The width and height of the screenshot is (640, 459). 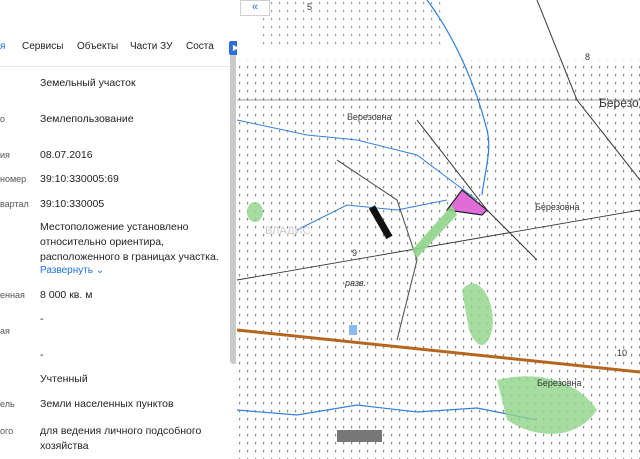 I want to click on double-chevron-left-icon: «, so click(x=255, y=7).